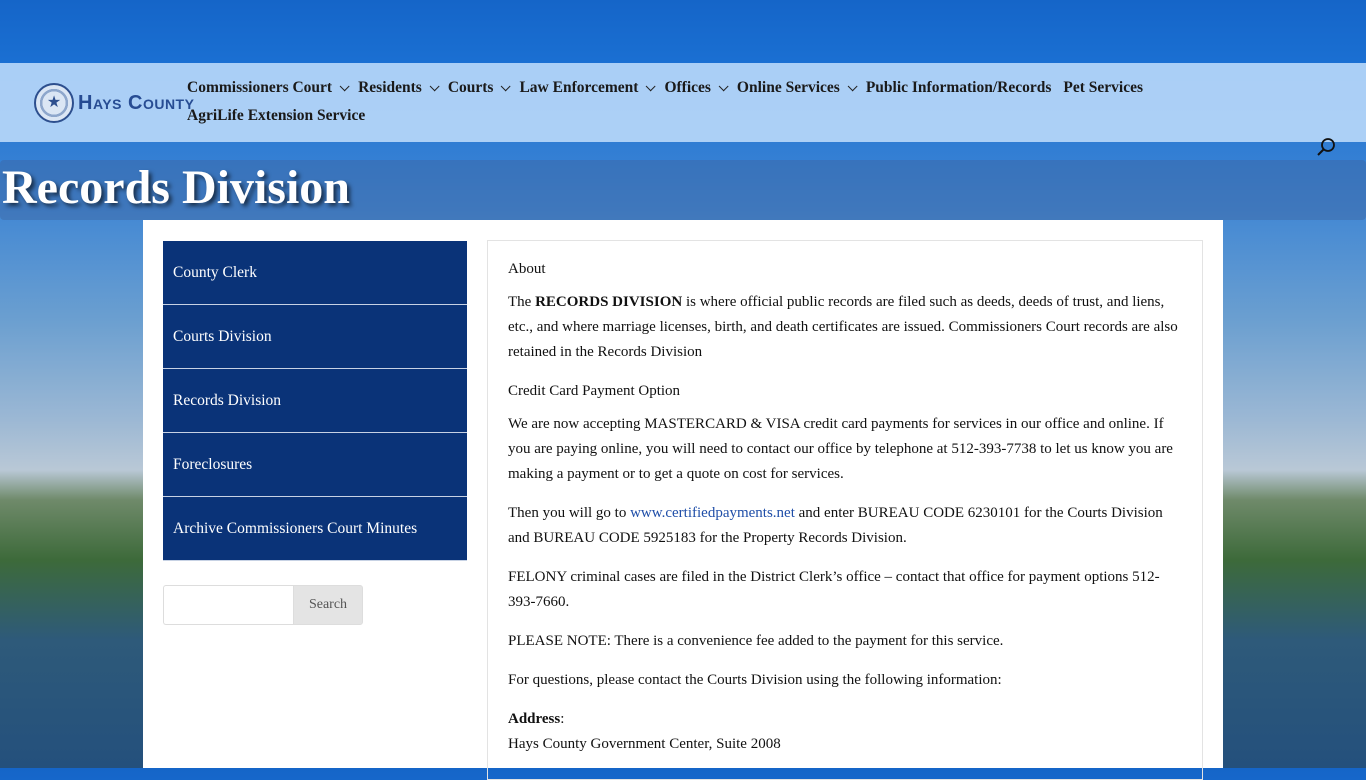  I want to click on site-logo: Hays County, so click(114, 103).